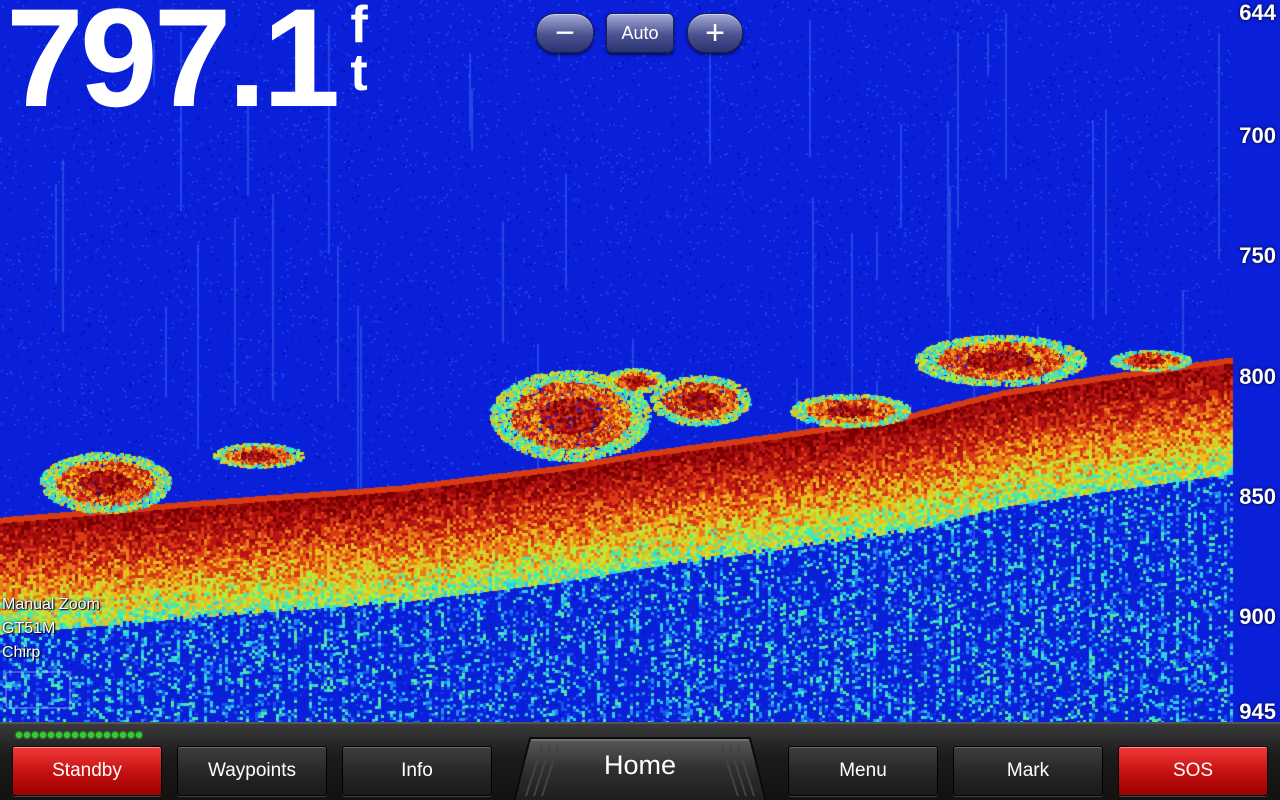  I want to click on sos-label: SOS, so click(1193, 770).